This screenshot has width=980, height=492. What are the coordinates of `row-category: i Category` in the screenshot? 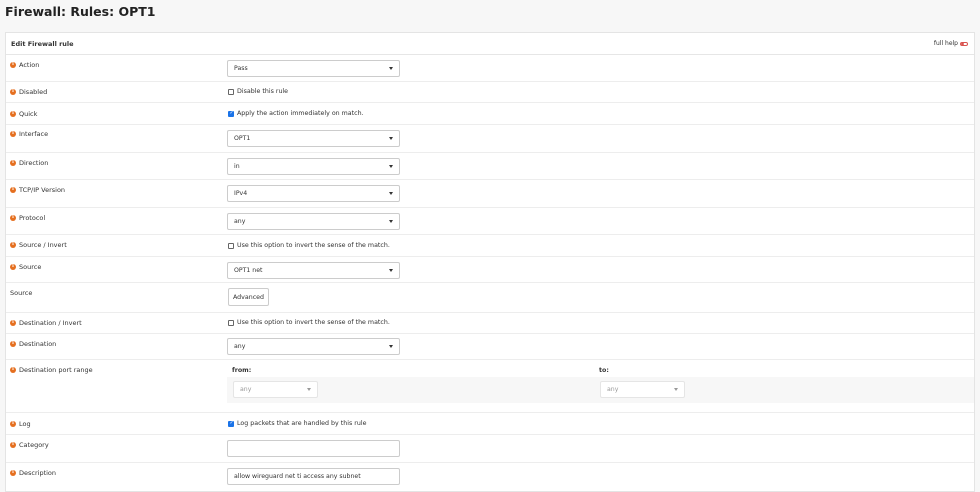 It's located at (490, 449).